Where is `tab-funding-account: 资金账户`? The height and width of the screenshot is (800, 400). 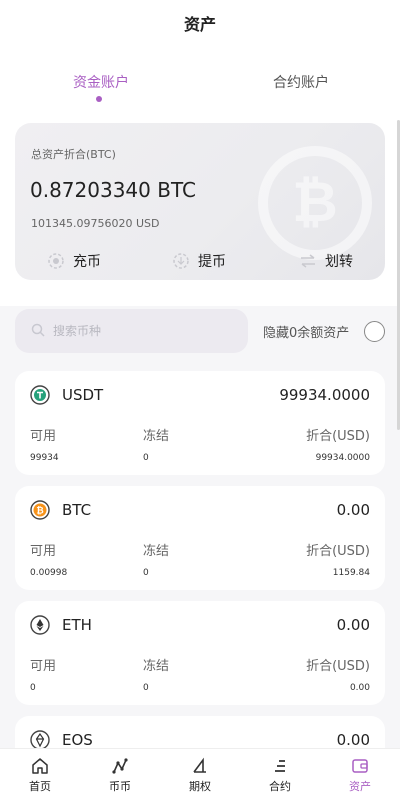 tab-funding-account: 资金账户 is located at coordinates (101, 82).